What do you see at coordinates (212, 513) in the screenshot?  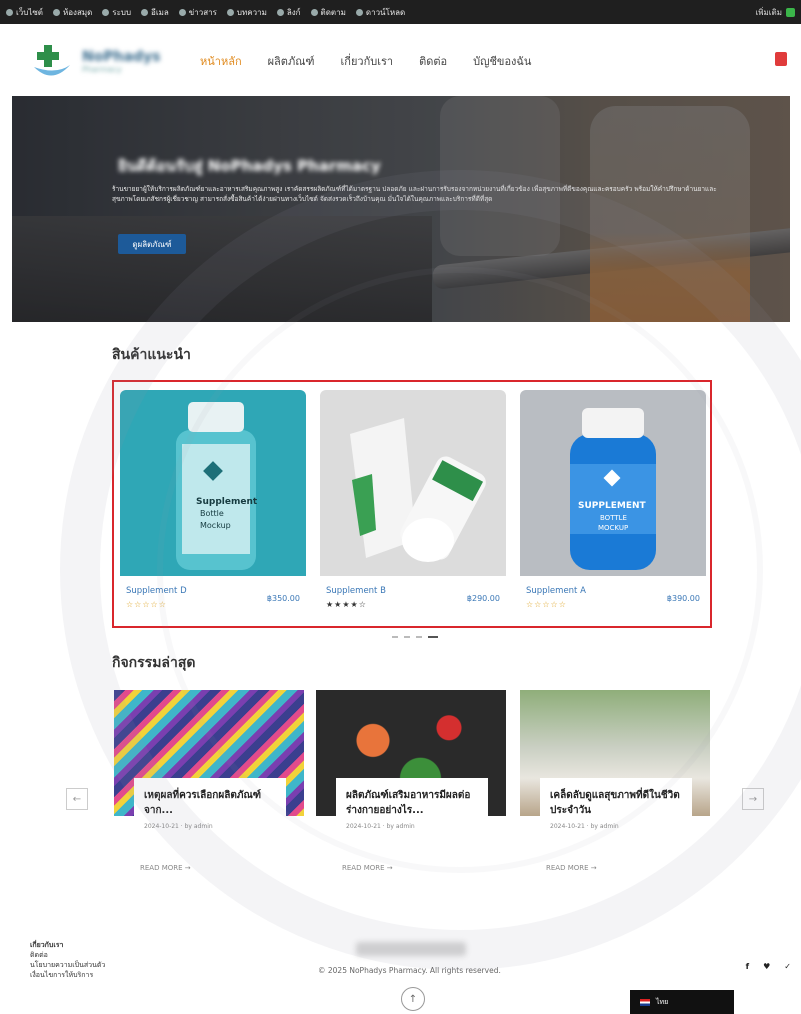 I see `svg-text: Bottle` at bounding box center [212, 513].